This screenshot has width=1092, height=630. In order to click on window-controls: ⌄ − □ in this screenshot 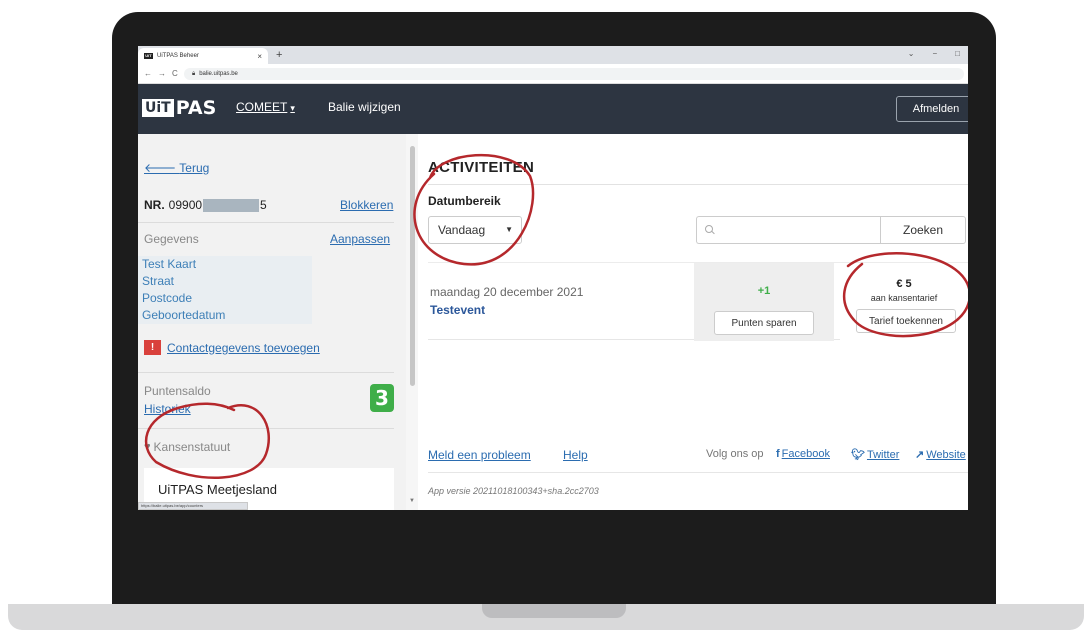, I will do `click(934, 53)`.